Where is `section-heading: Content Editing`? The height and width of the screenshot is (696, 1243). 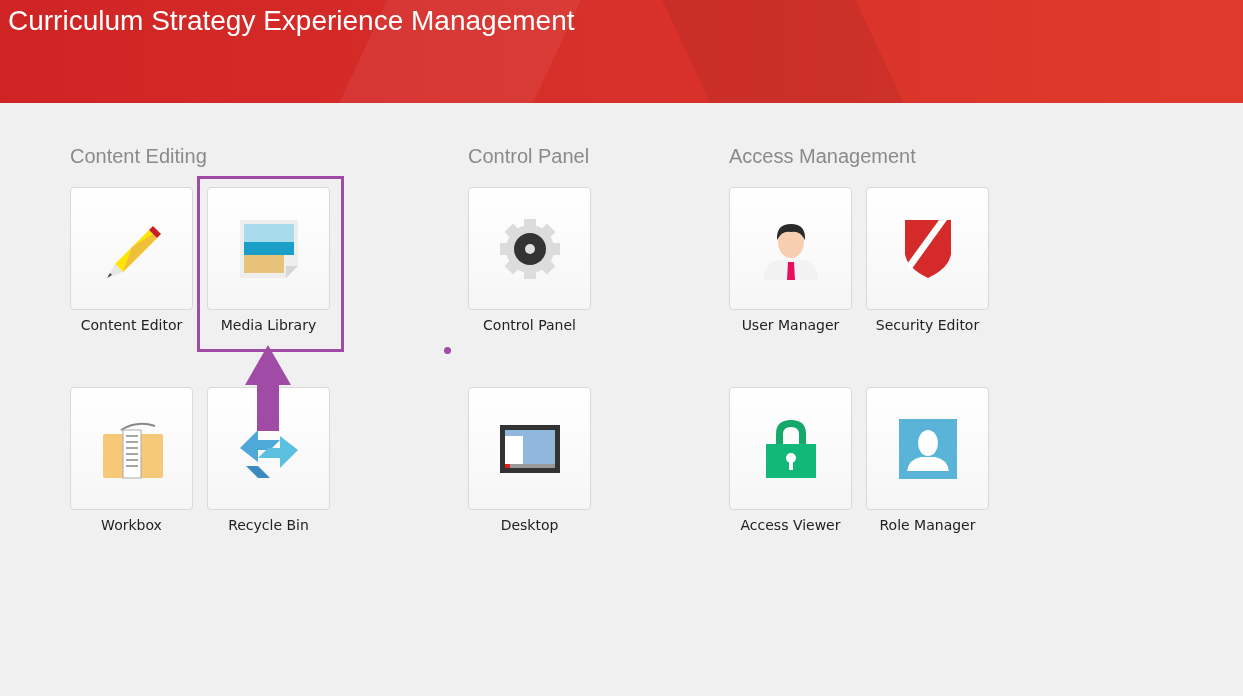 section-heading: Content Editing is located at coordinates (139, 156).